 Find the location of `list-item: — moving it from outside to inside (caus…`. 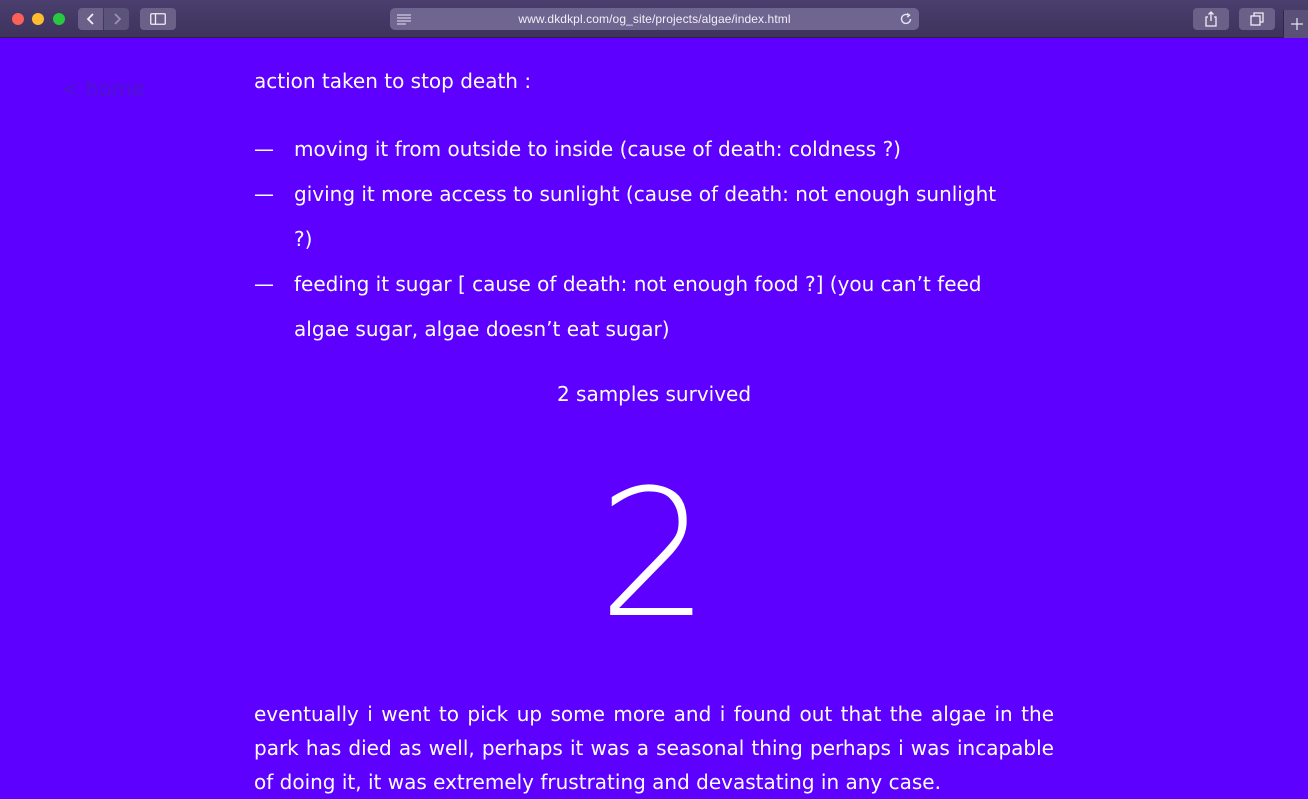

list-item: — moving it from outside to inside (caus… is located at coordinates (634, 149).